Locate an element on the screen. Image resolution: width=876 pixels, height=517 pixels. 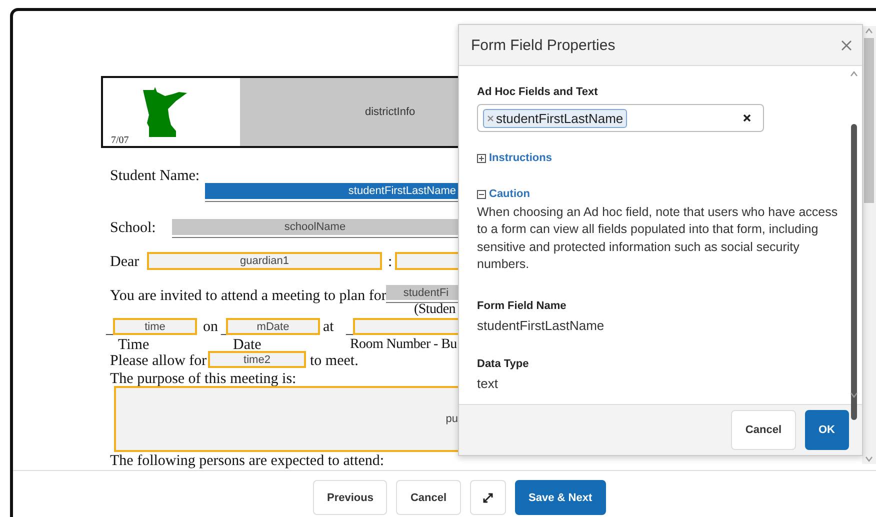
adhoc-select-field: studentFirstLastName is located at coordinates (620, 118).